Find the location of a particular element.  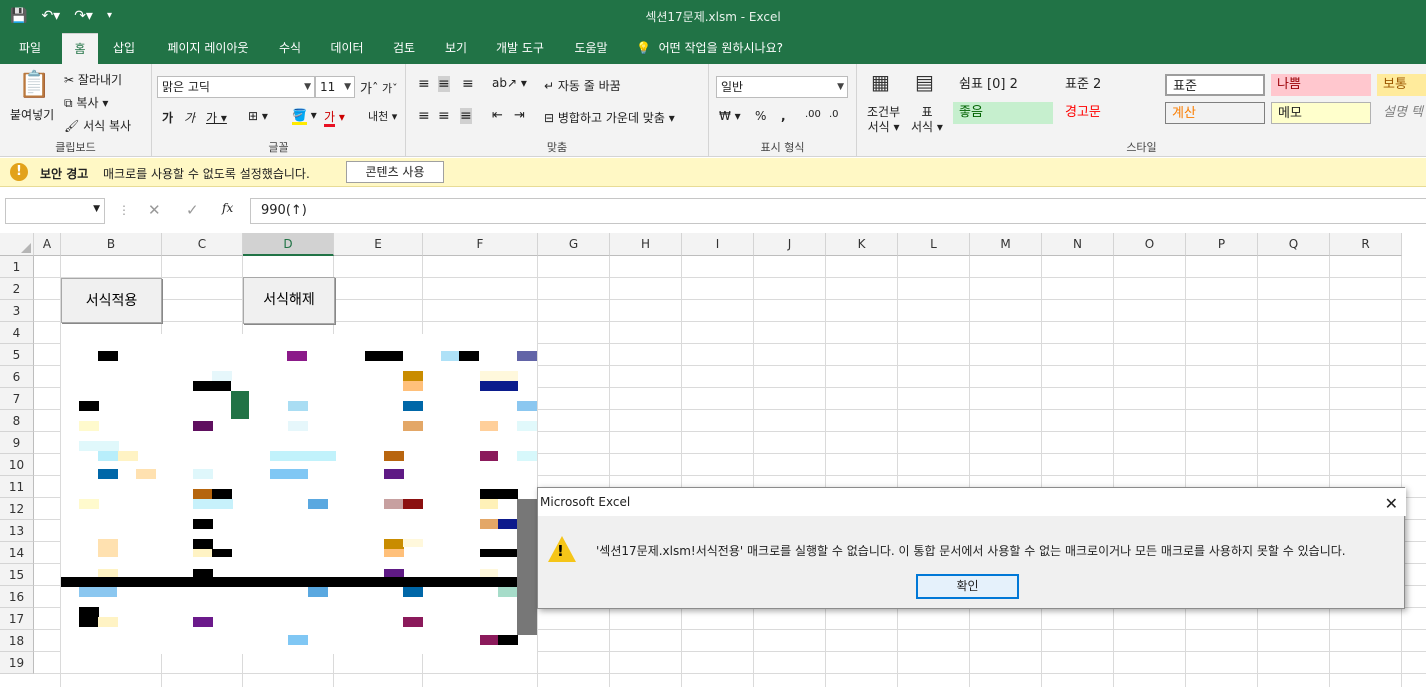

number-format-select: 일반 ▼ is located at coordinates (782, 87).